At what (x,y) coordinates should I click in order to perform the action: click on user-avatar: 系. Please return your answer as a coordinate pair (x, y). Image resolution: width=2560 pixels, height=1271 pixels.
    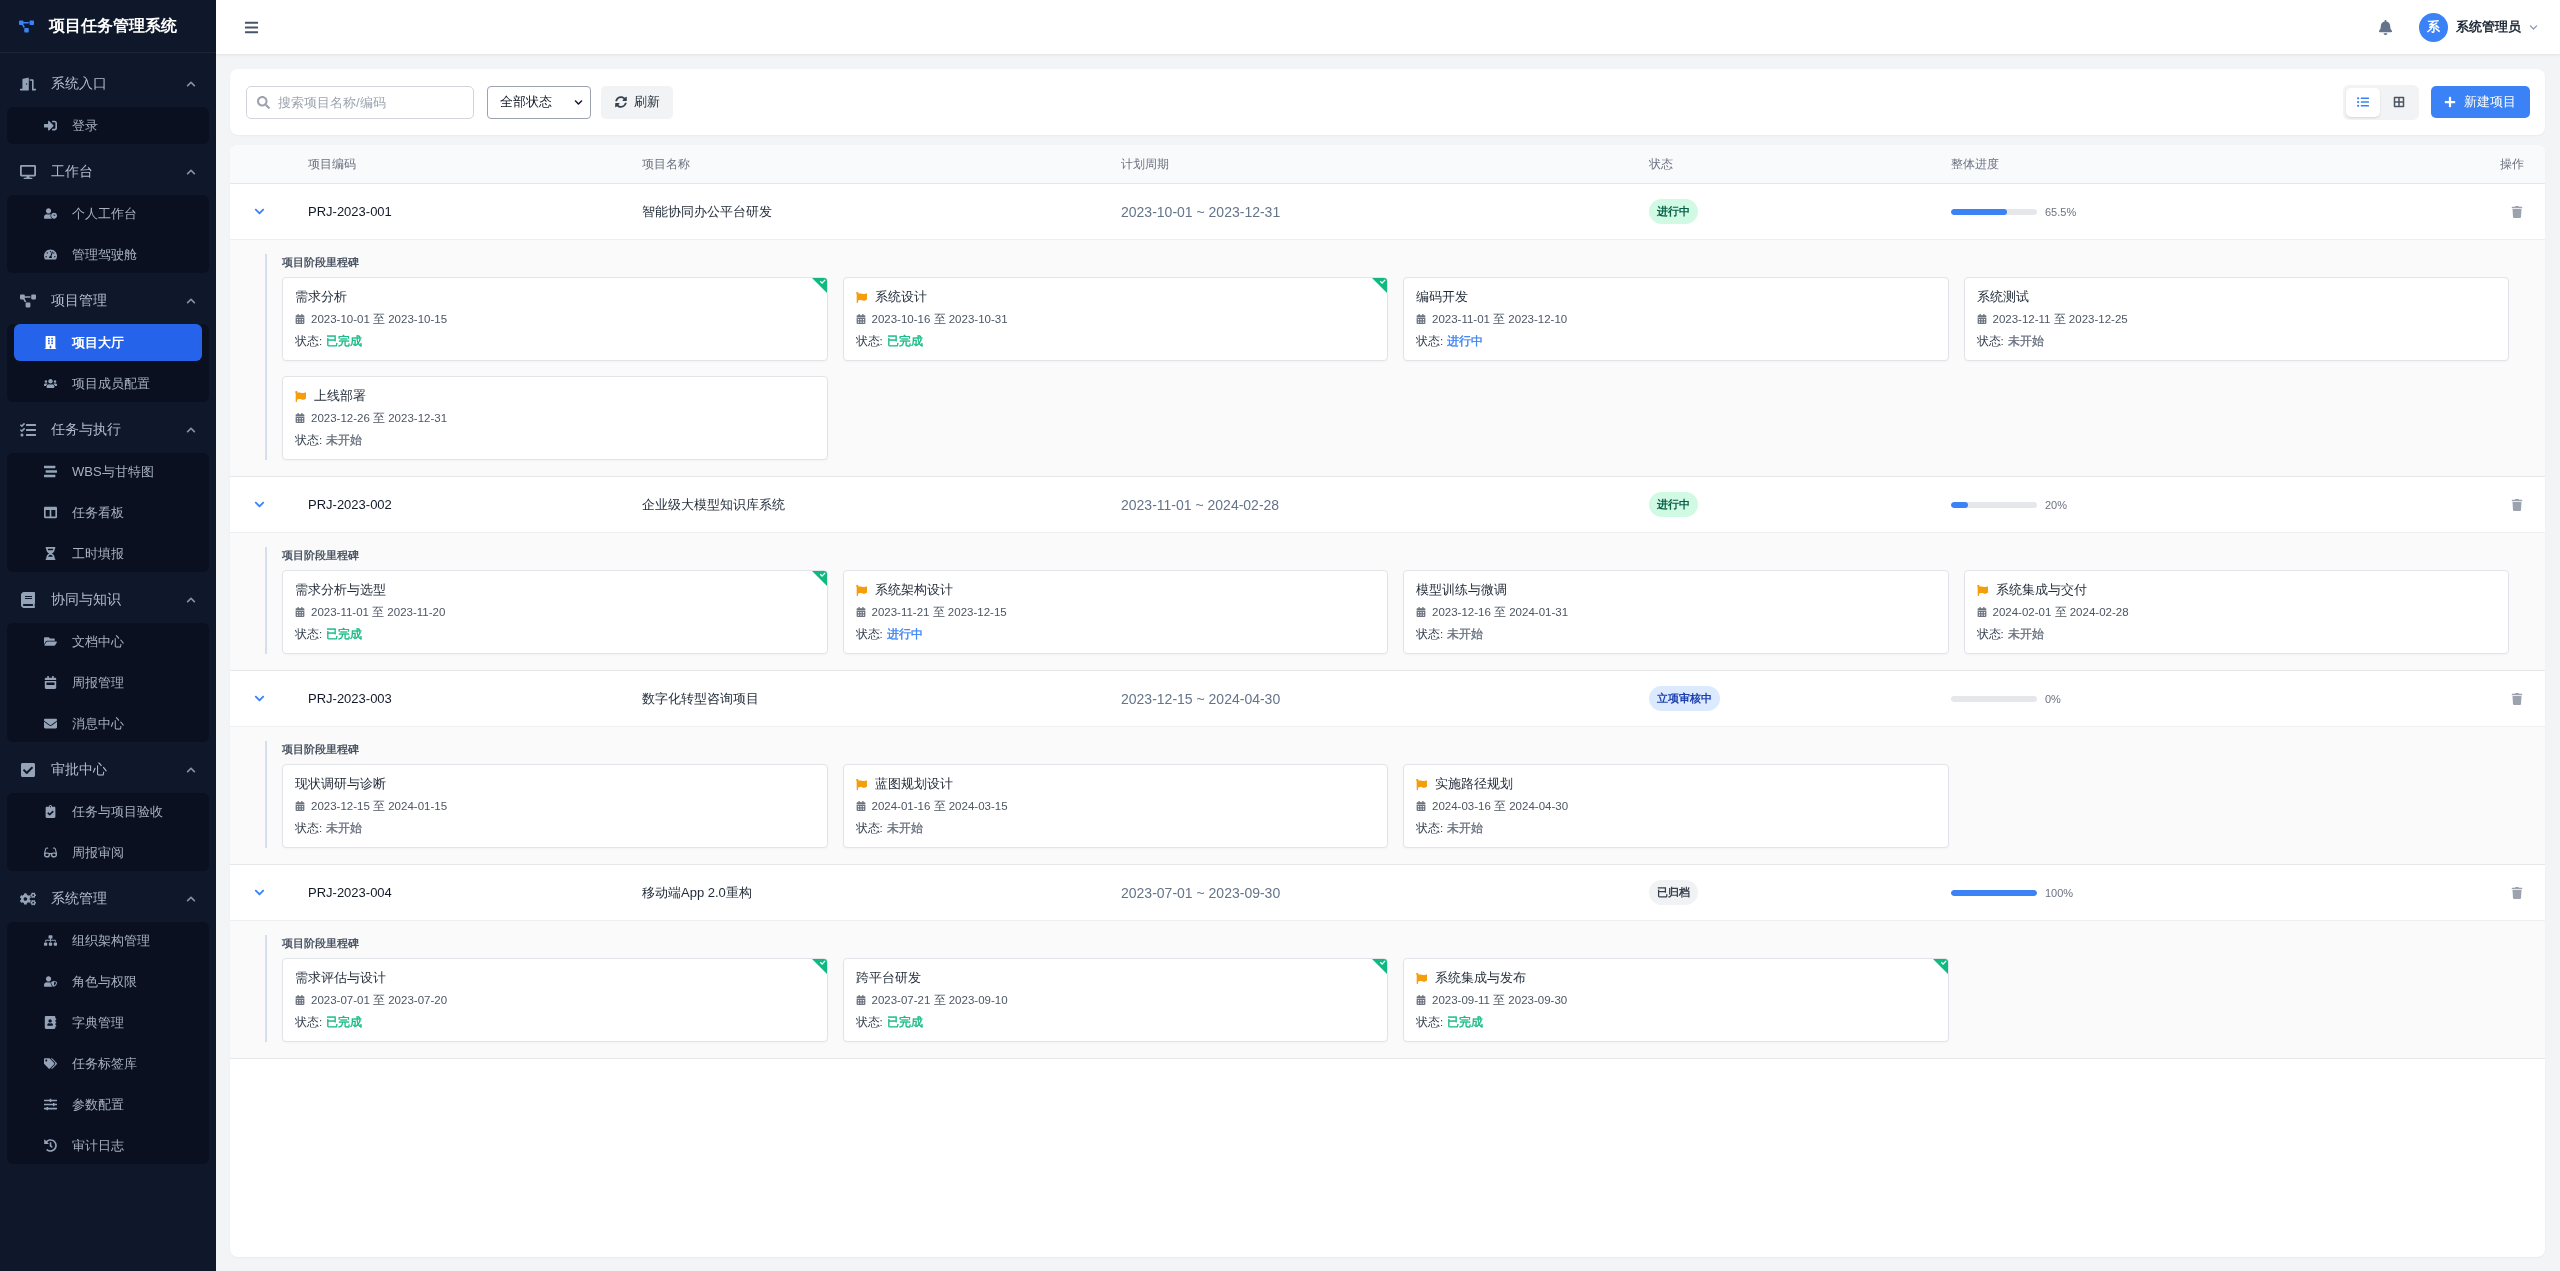
    Looking at the image, I should click on (2433, 27).